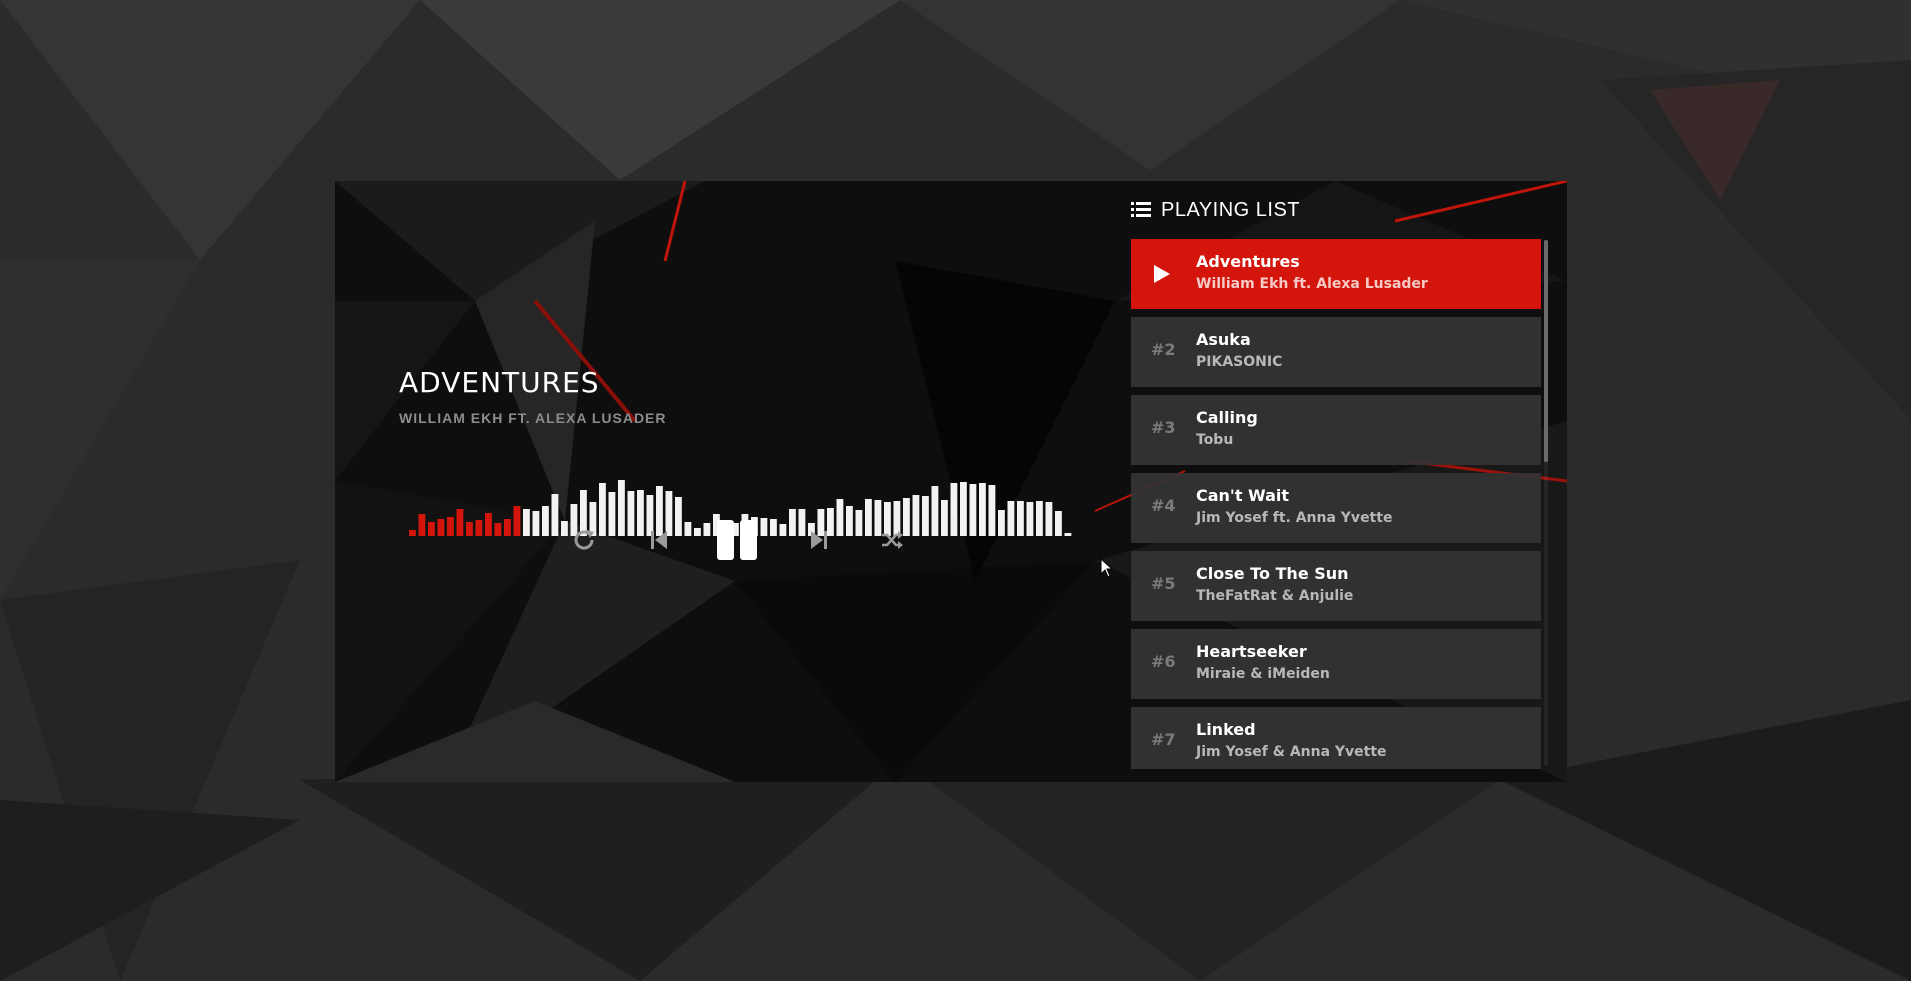  What do you see at coordinates (1231, 209) in the screenshot?
I see `playlist-heading: PLAYING LIST` at bounding box center [1231, 209].